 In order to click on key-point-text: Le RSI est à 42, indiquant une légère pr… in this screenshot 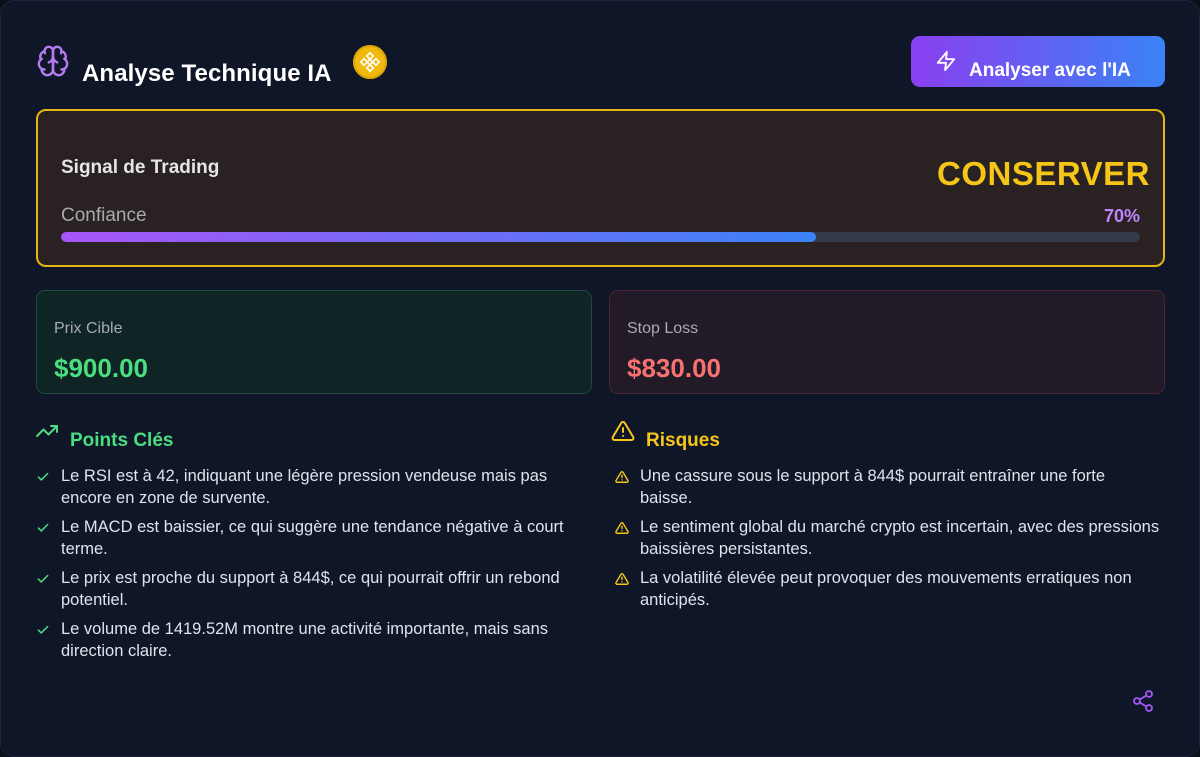, I will do `click(304, 487)`.